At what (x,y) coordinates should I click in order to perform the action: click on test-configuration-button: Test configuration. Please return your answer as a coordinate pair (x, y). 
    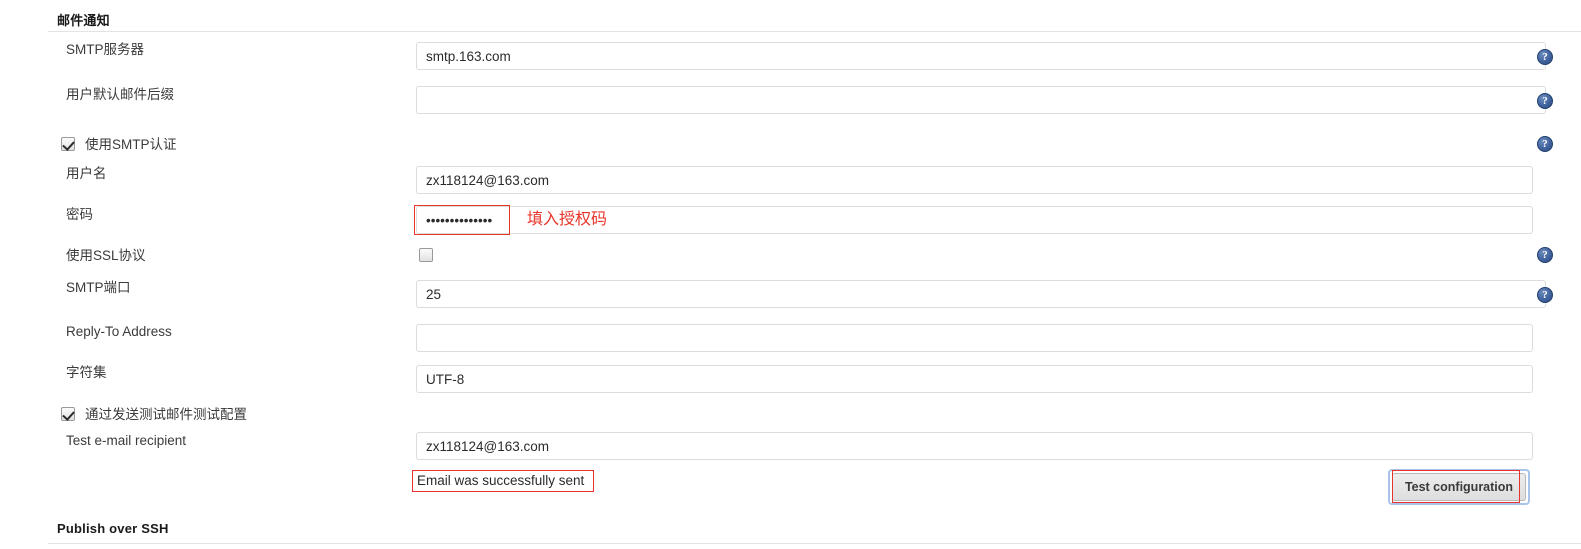
    Looking at the image, I should click on (1459, 487).